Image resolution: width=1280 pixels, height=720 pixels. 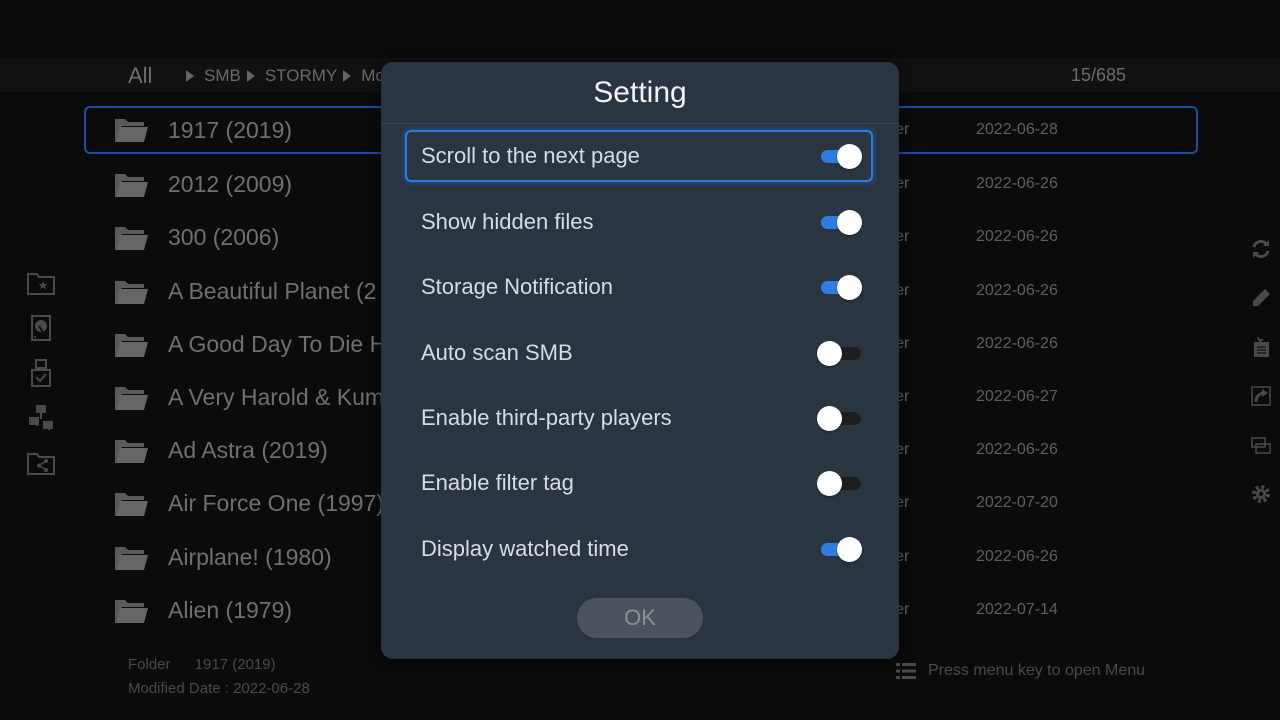 What do you see at coordinates (507, 221) in the screenshot?
I see `setting-label: Show hidden files` at bounding box center [507, 221].